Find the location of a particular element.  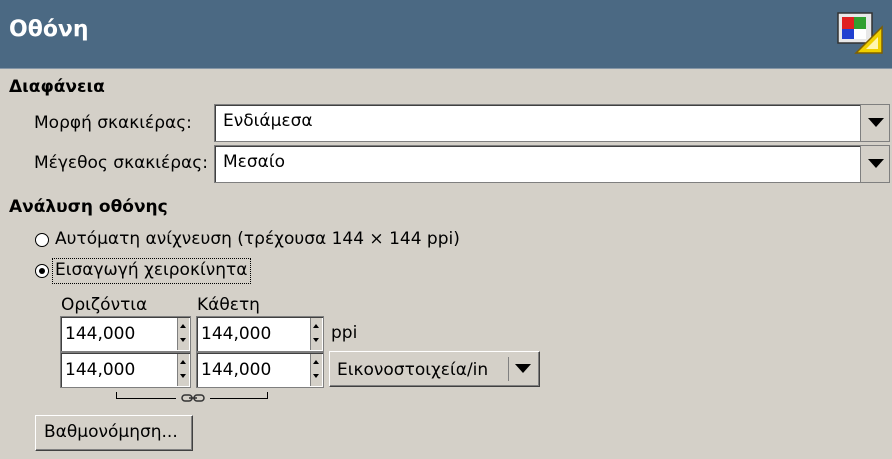

check-size-select: Μεσαίο is located at coordinates (552, 164).